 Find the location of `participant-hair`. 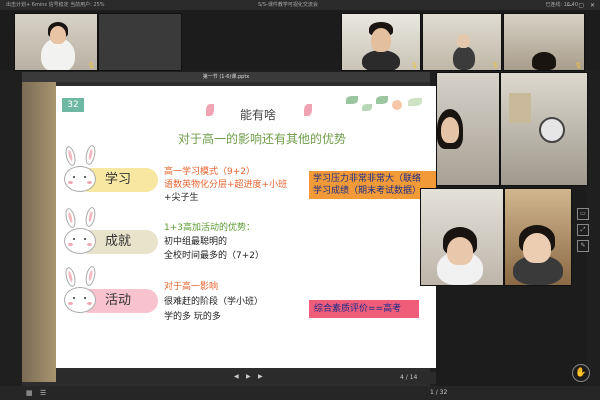

participant-hair is located at coordinates (544, 61).